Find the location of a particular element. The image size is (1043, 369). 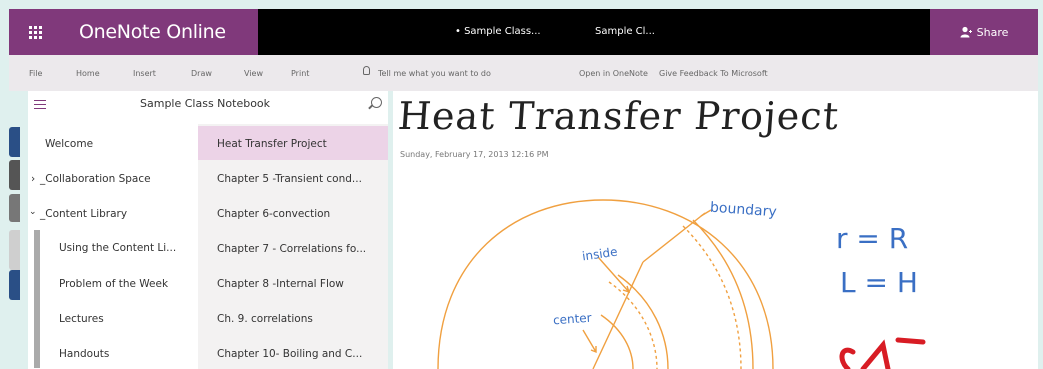

inside-arrow-ink is located at coordinates (614, 275).